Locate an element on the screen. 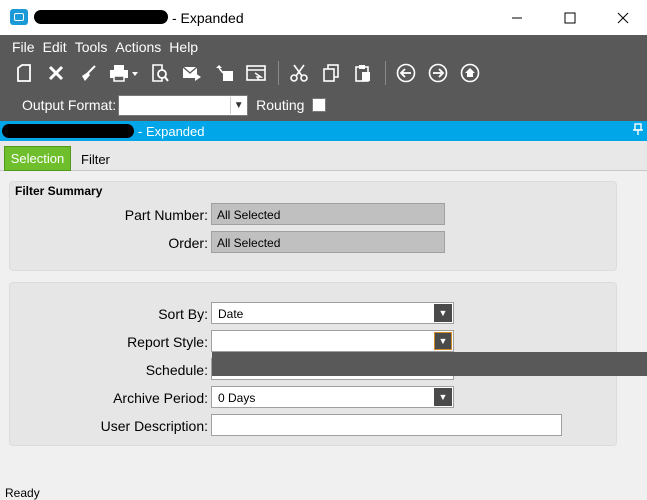  generate-icon is located at coordinates (256, 73).